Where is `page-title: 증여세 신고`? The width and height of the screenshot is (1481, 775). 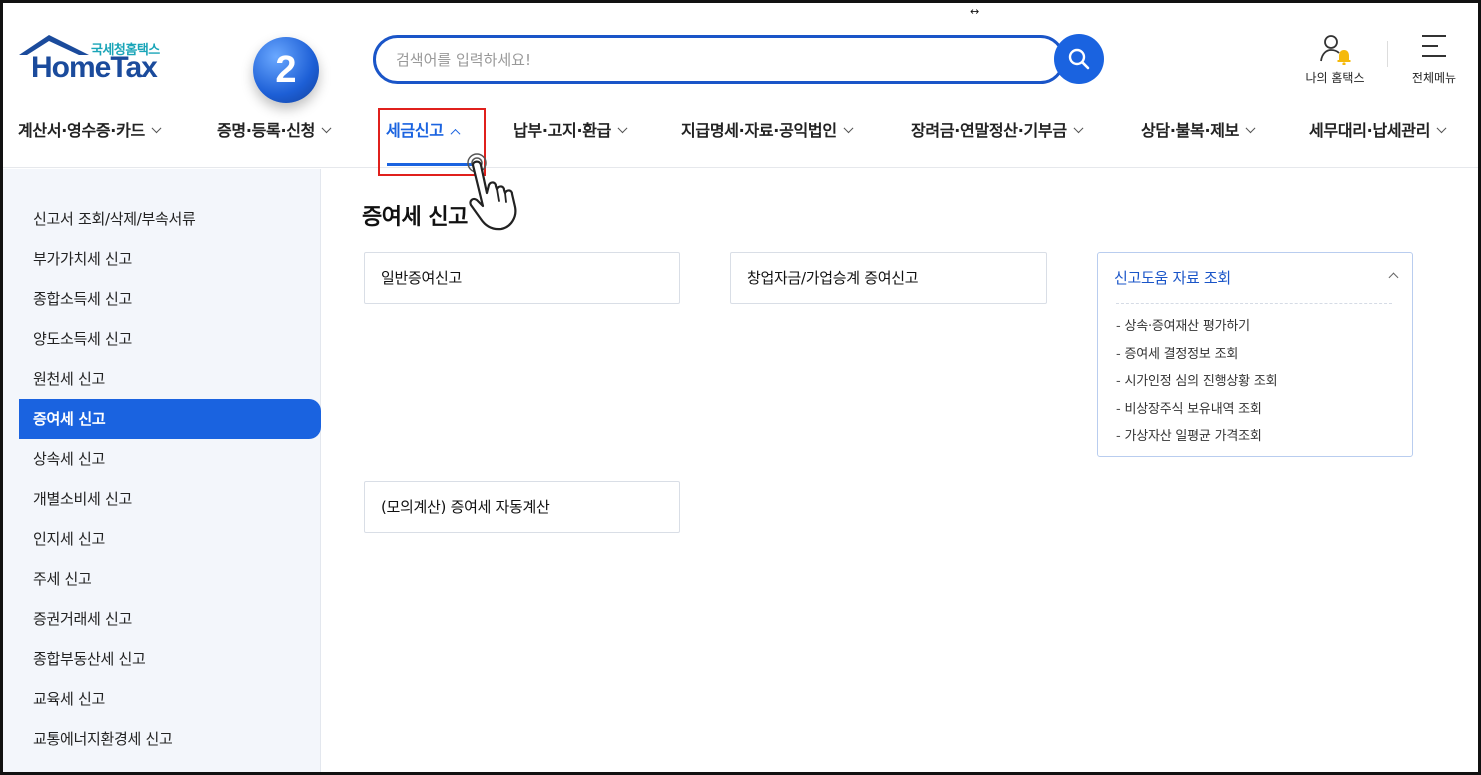 page-title: 증여세 신고 is located at coordinates (415, 217).